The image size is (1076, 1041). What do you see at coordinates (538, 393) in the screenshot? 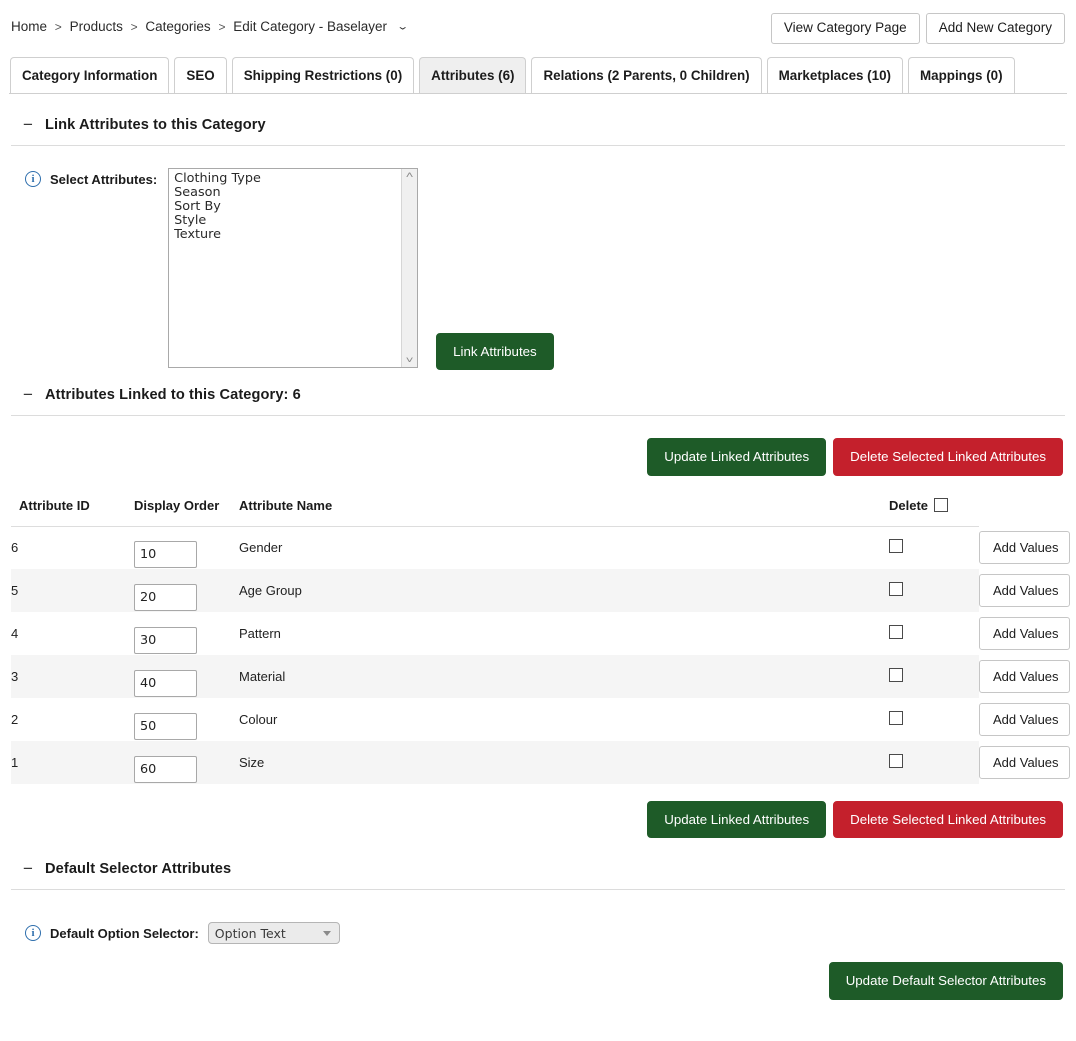
I see `section-header-linked-attributes: − Attributes Linked to this Category: 6` at bounding box center [538, 393].